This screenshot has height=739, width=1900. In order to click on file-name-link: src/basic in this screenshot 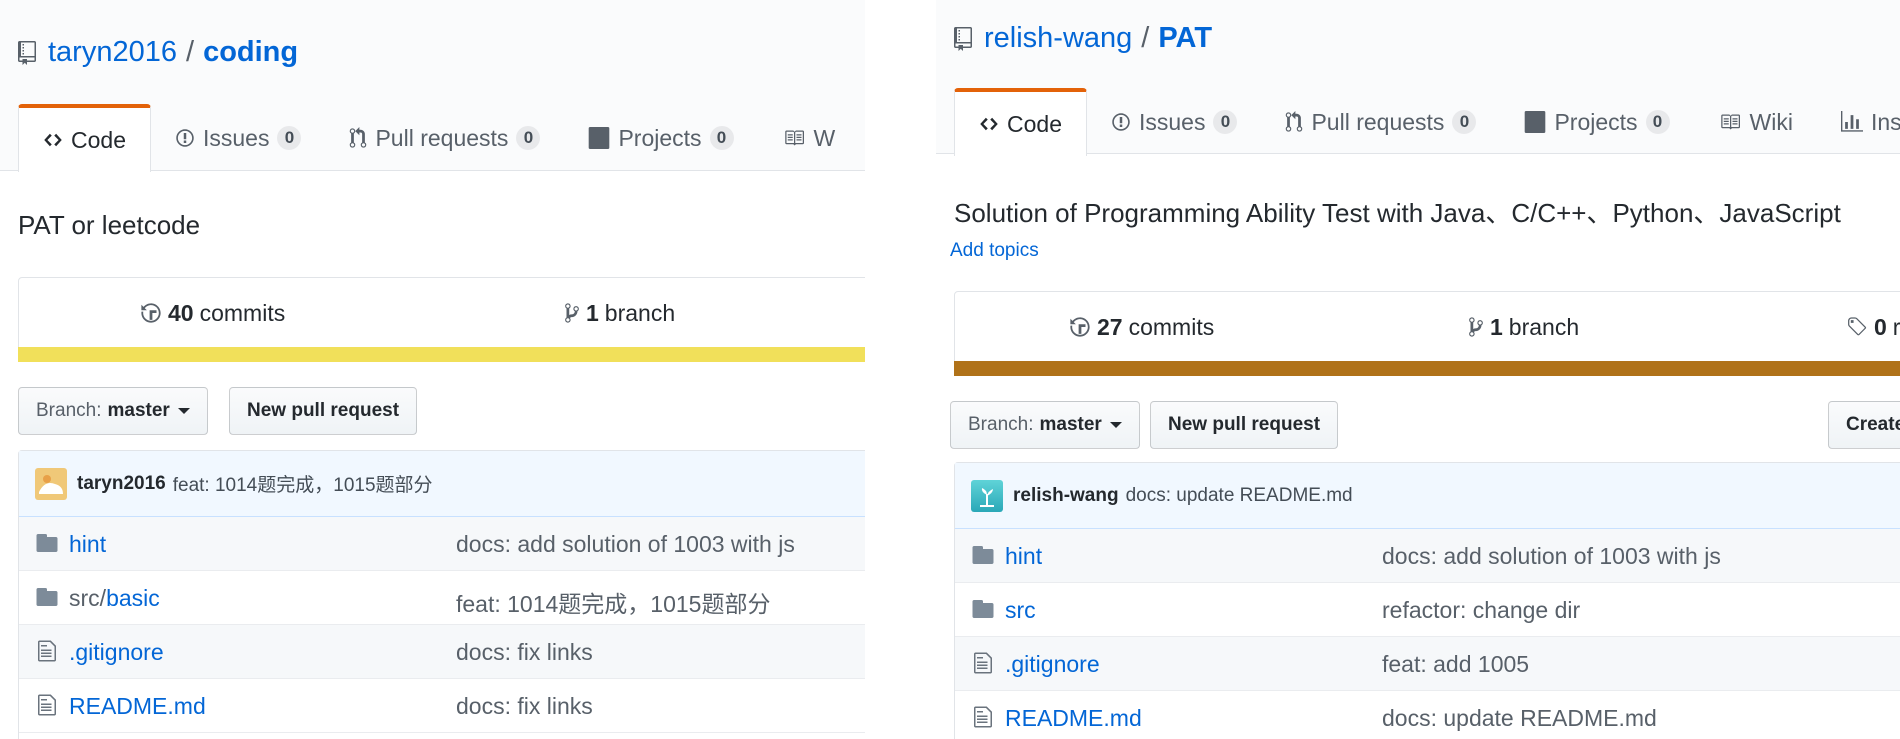, I will do `click(114, 598)`.